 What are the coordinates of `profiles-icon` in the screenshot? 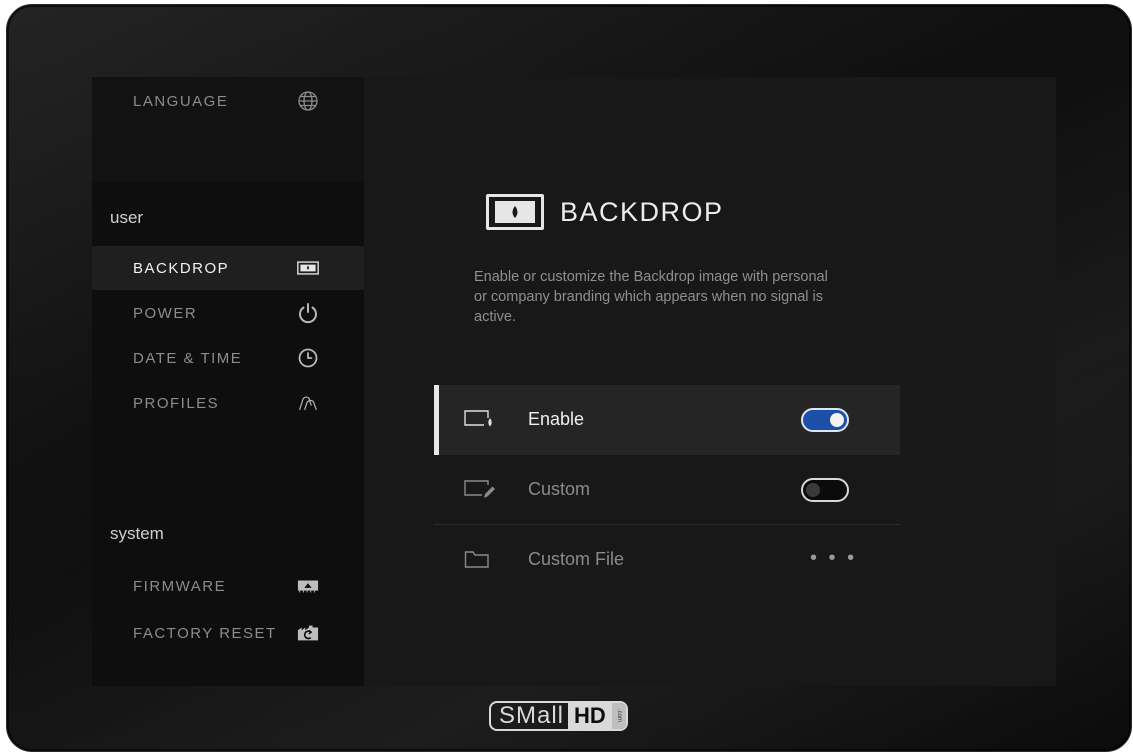 It's located at (308, 403).